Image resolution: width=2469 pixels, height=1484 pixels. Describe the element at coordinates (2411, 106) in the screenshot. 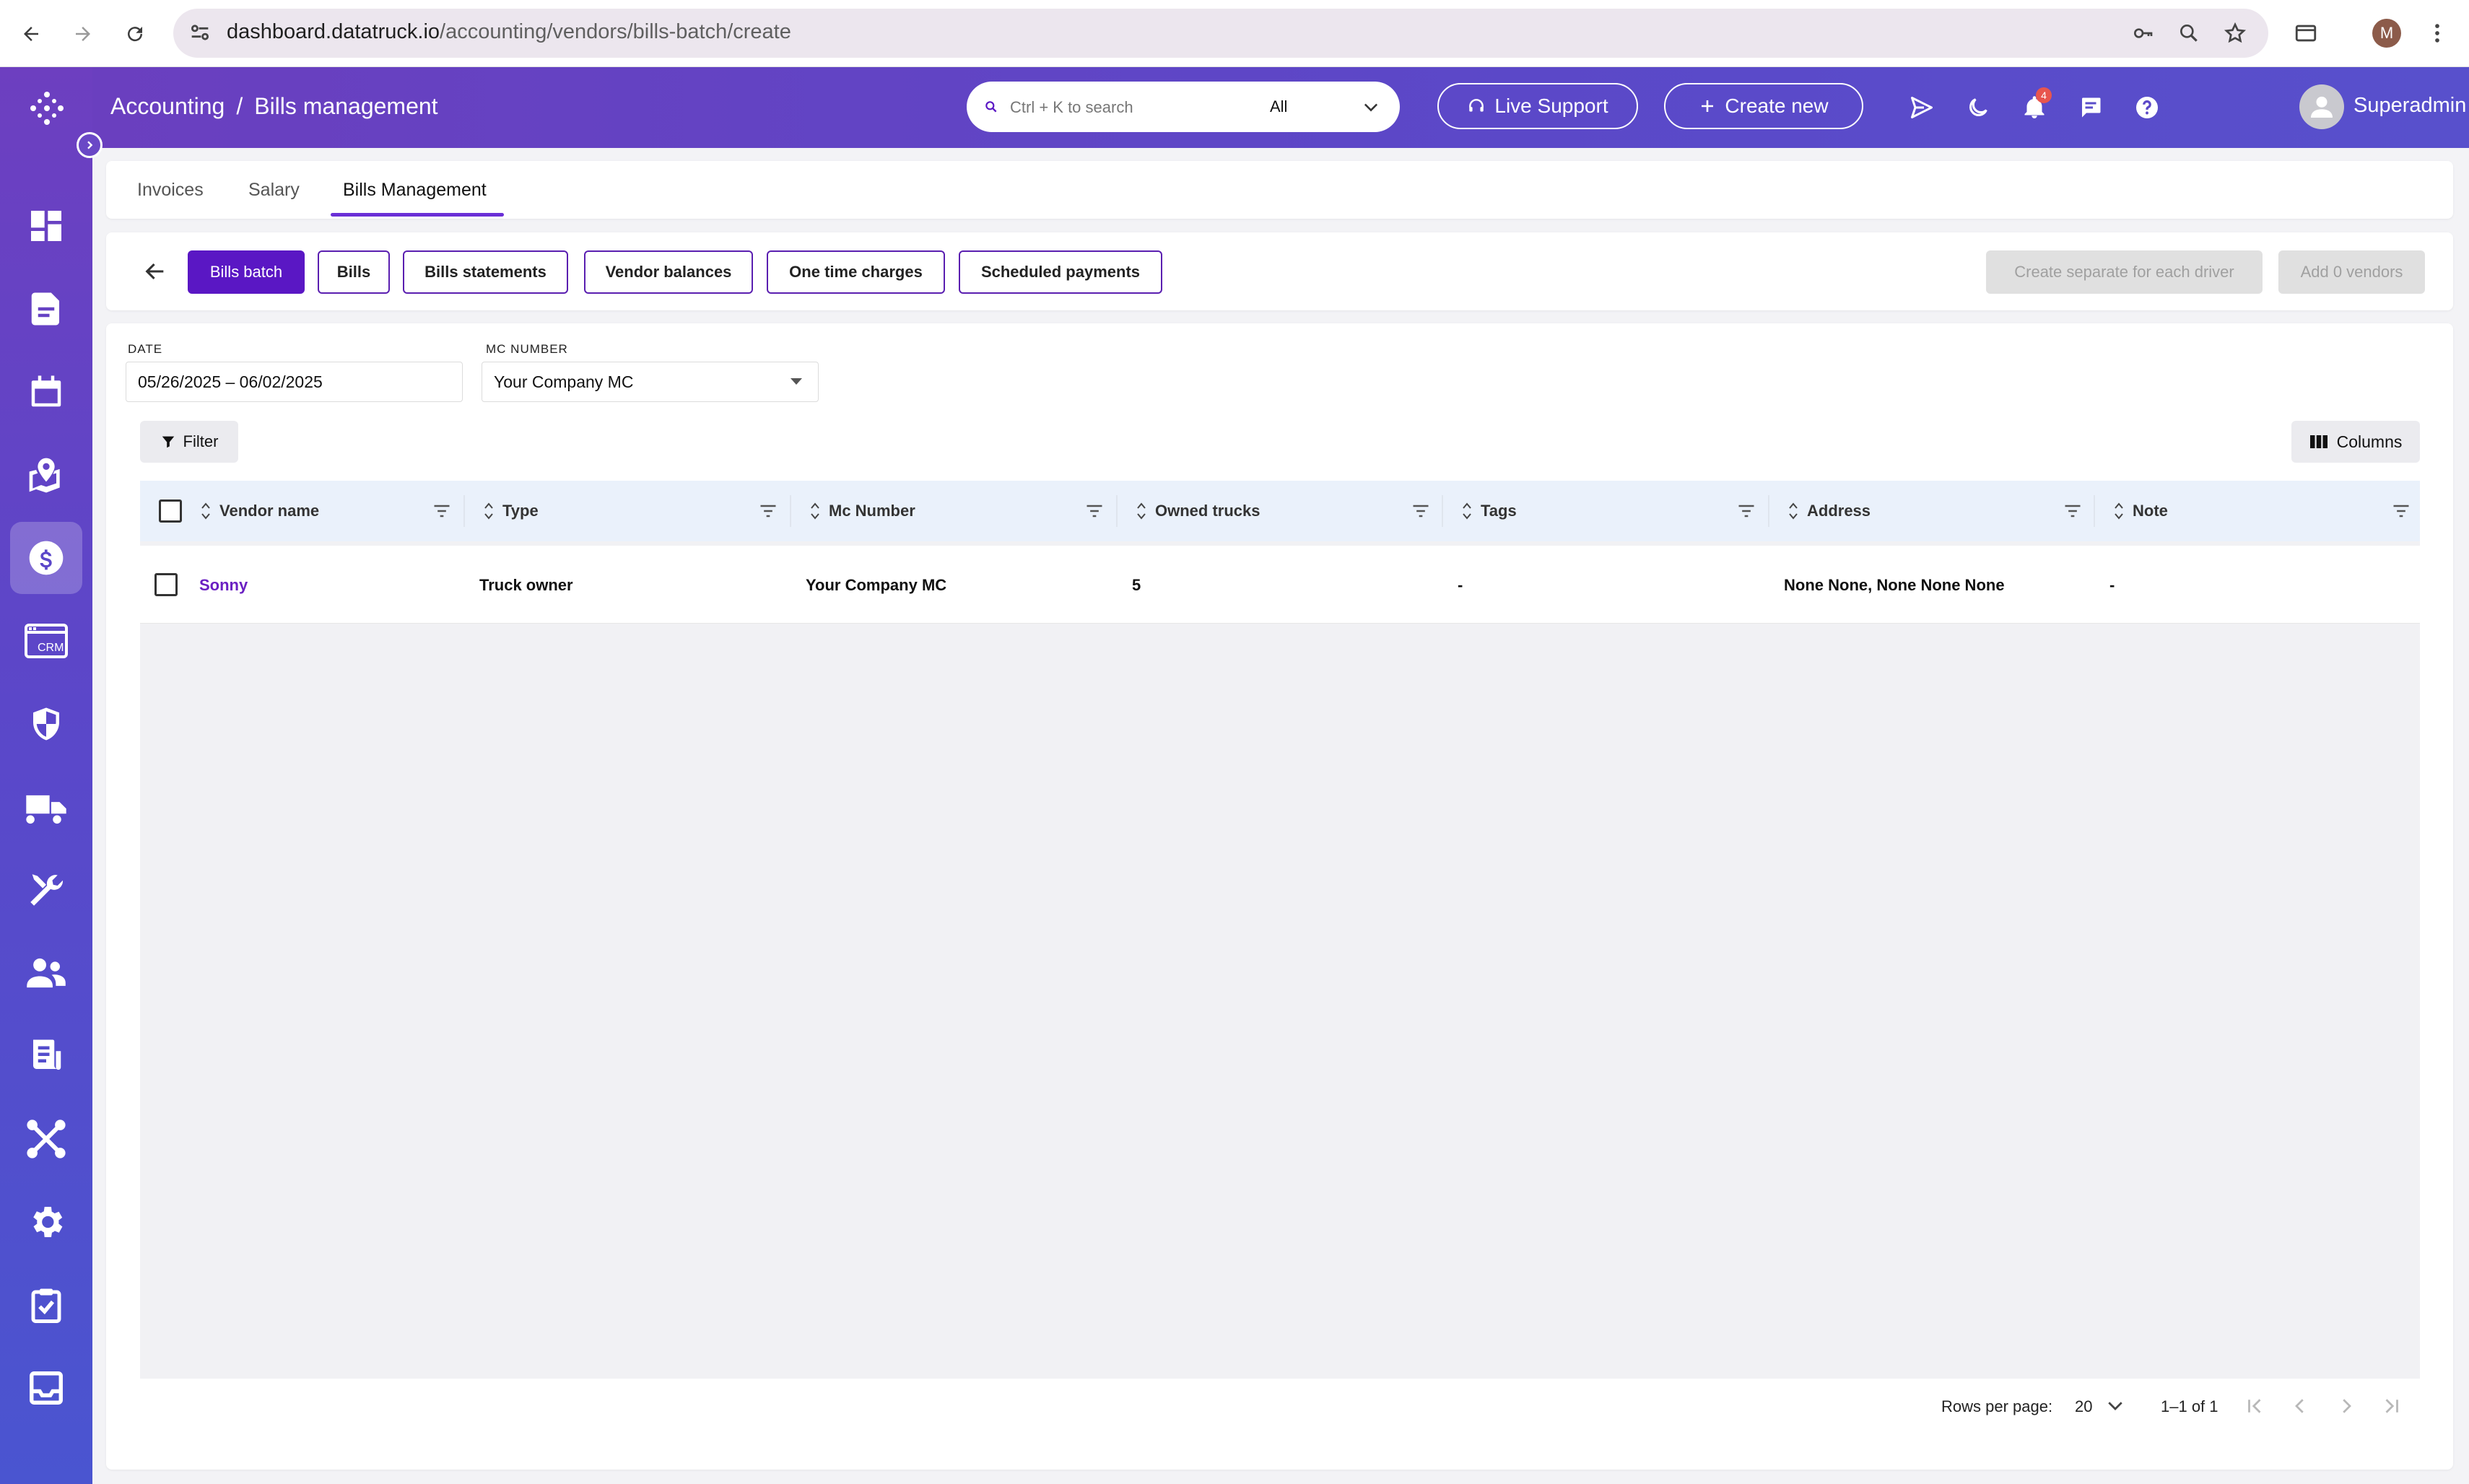

I see `user-name: Superadmin Super` at that location.